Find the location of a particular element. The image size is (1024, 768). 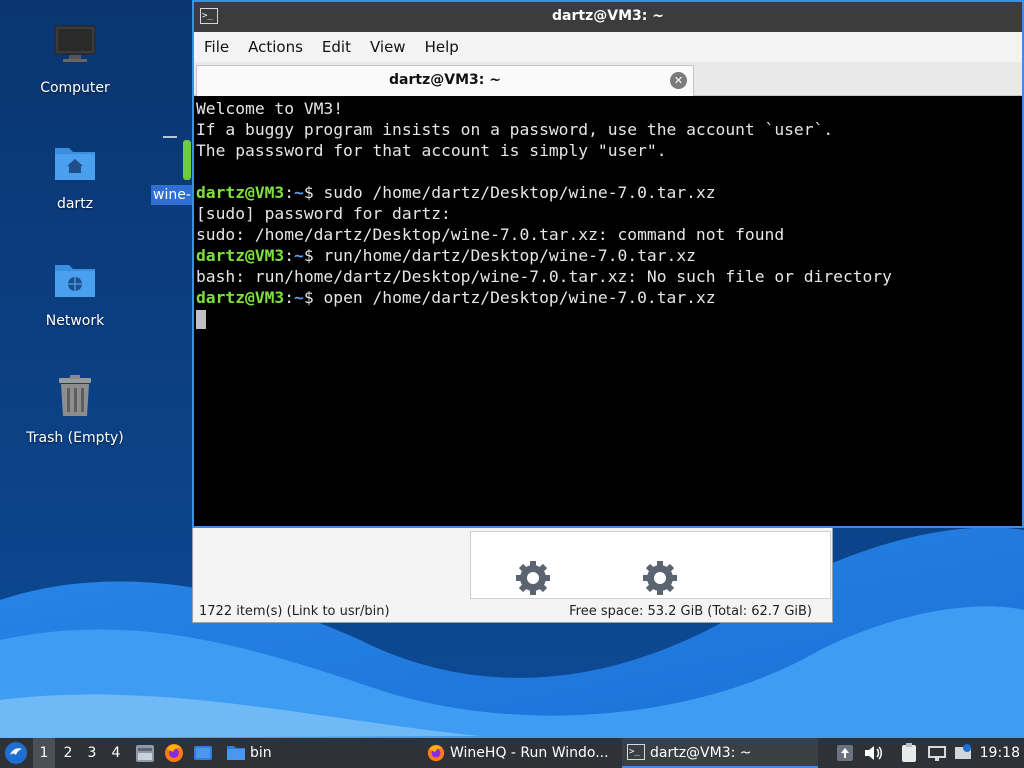

desktop-icon-computer: Computer is located at coordinates (75, 59).